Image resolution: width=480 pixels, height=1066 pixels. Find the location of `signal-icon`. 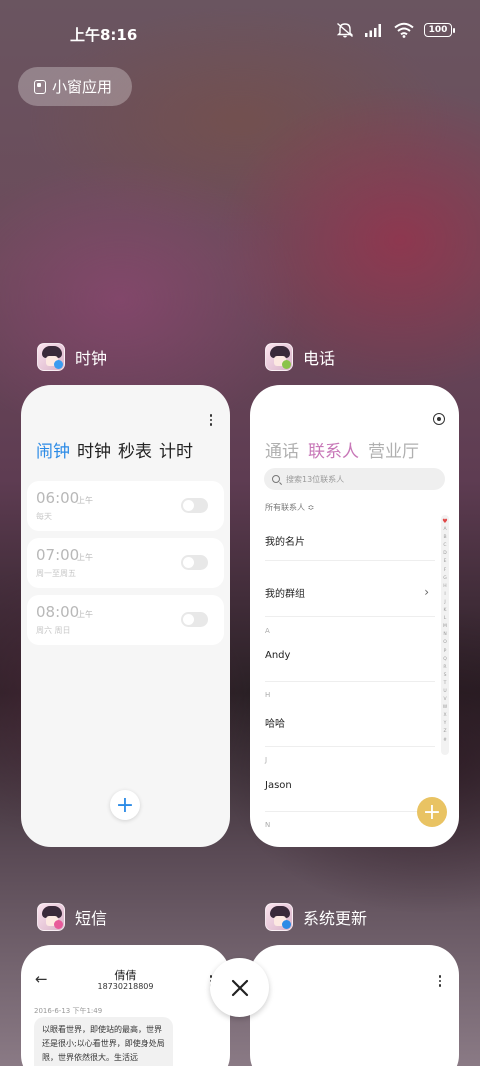

signal-icon is located at coordinates (373, 30).